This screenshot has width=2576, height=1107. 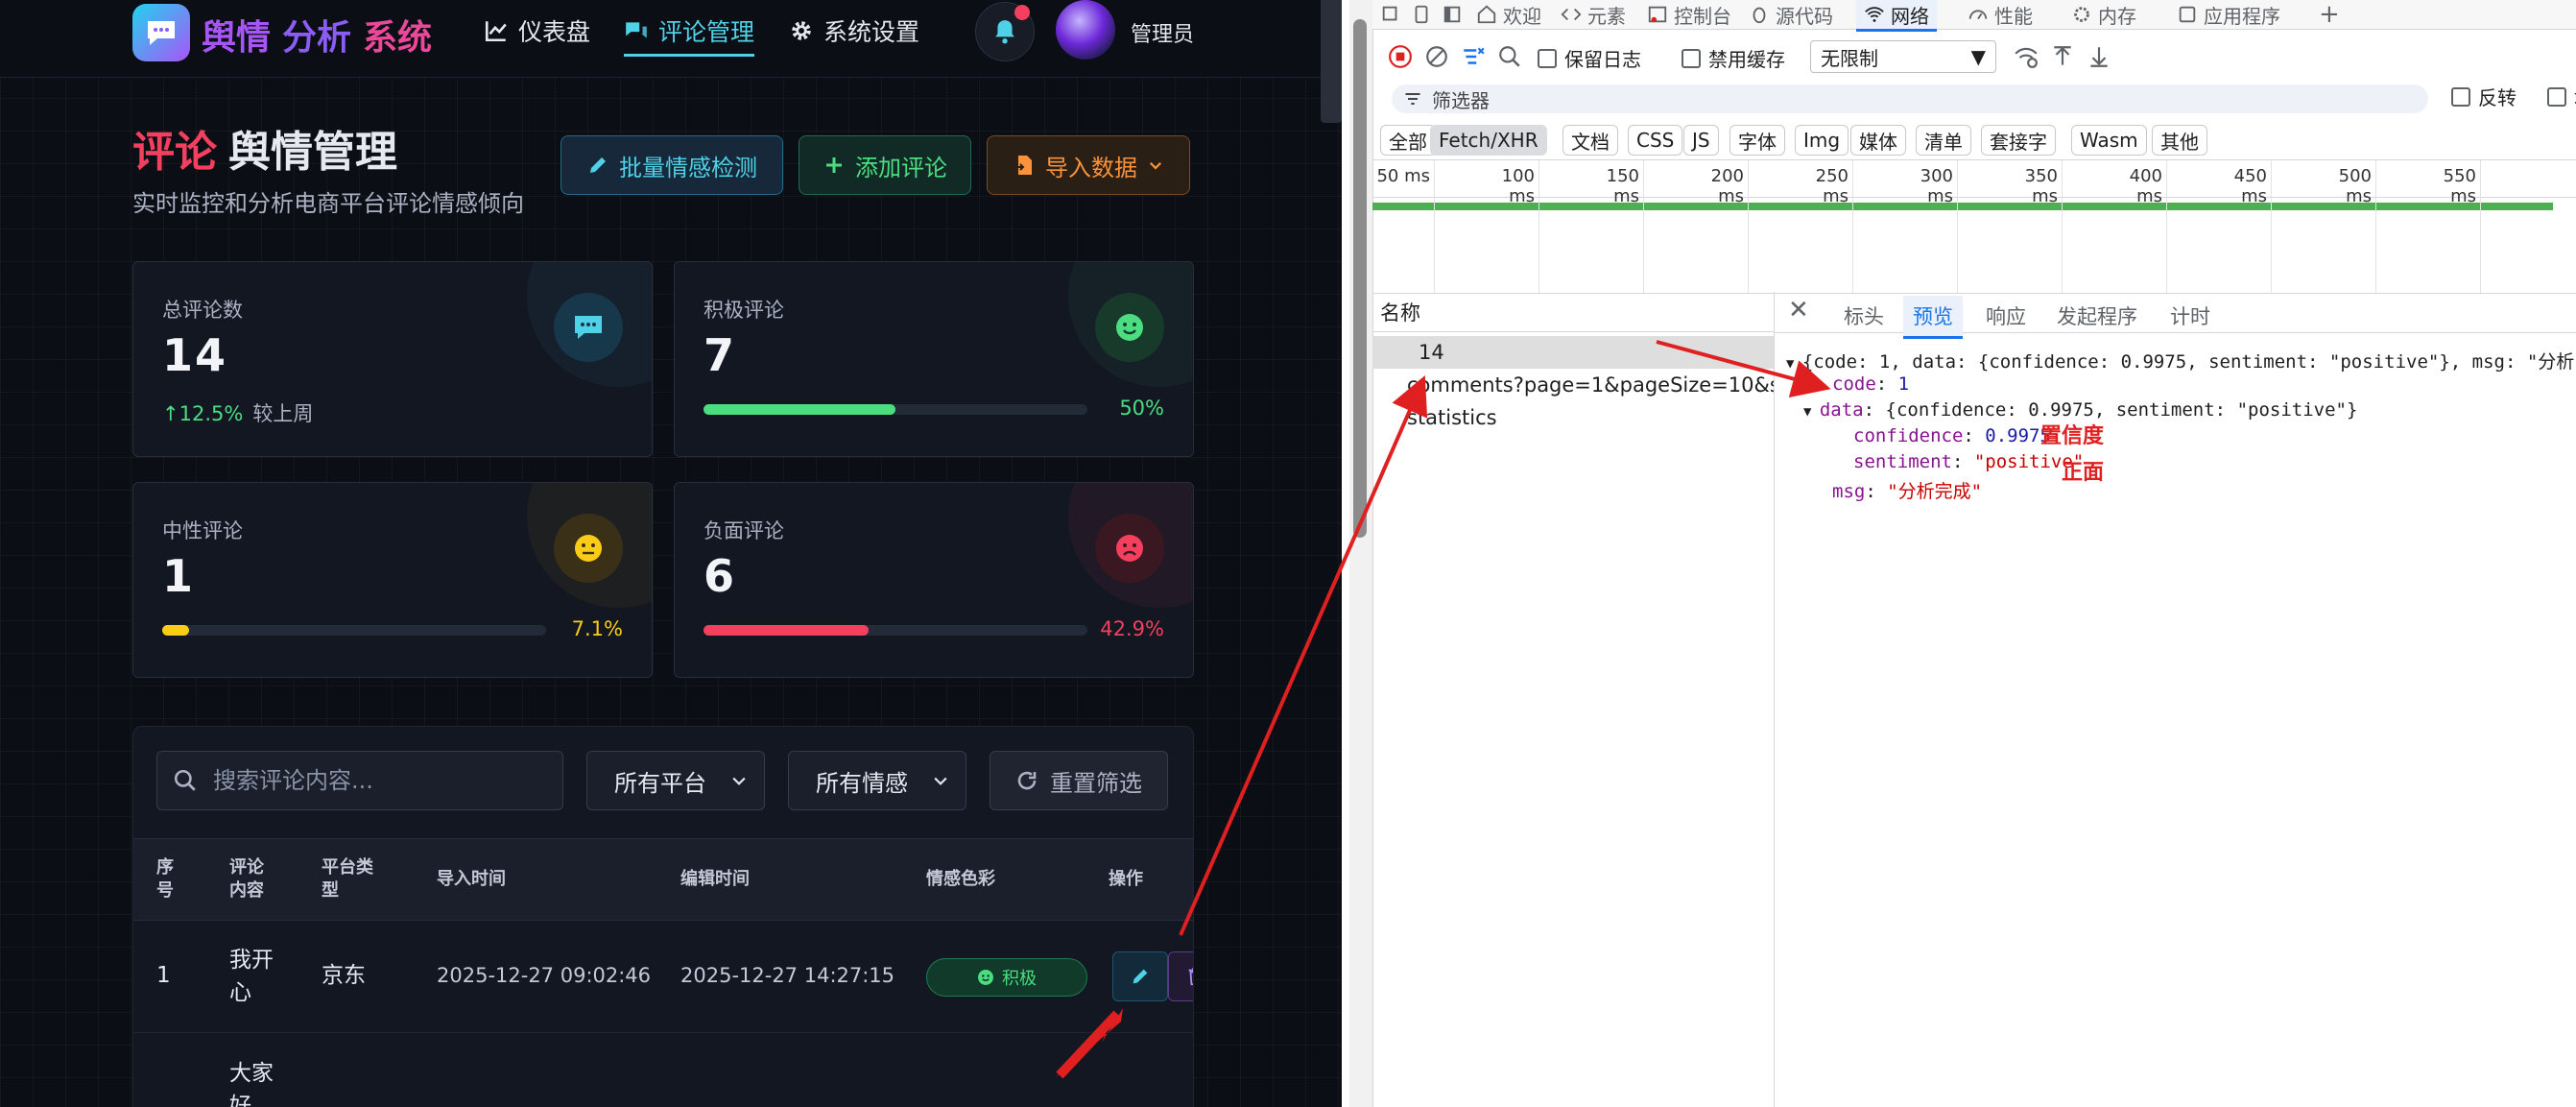 What do you see at coordinates (1162, 32) in the screenshot?
I see `user-name: 管理员` at bounding box center [1162, 32].